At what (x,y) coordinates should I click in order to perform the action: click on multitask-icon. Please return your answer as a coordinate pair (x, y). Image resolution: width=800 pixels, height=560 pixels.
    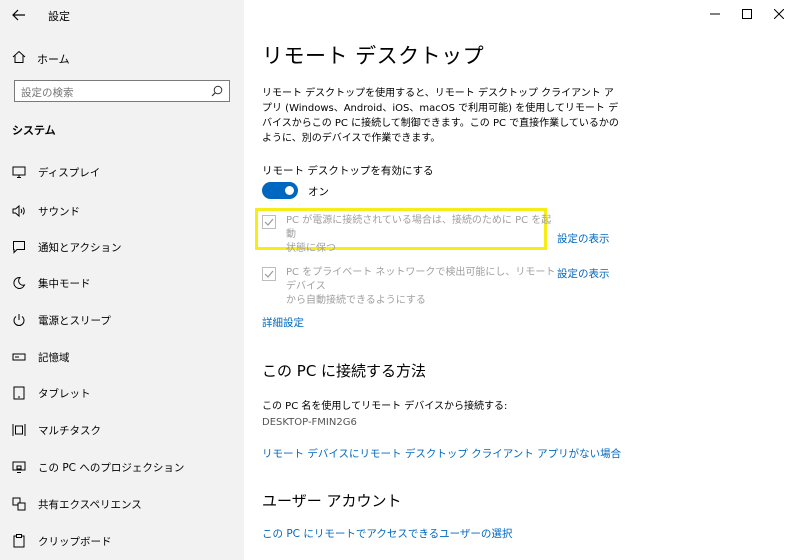
    Looking at the image, I should click on (19, 430).